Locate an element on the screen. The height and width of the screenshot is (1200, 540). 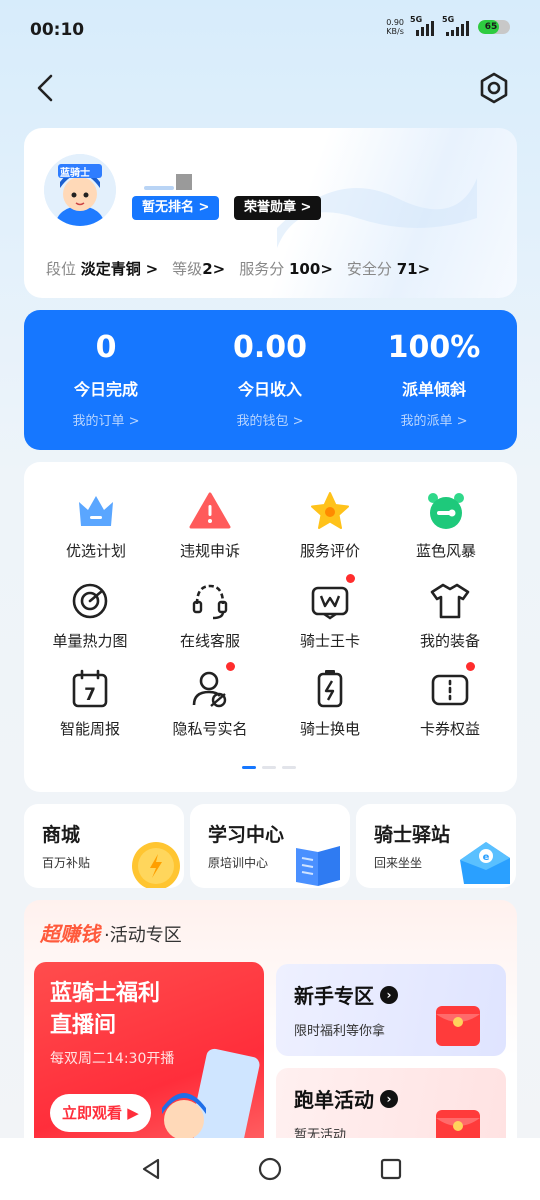
summary-dispatch: 100% 派单倾斜 我的派单 > is located at coordinates (434, 378).